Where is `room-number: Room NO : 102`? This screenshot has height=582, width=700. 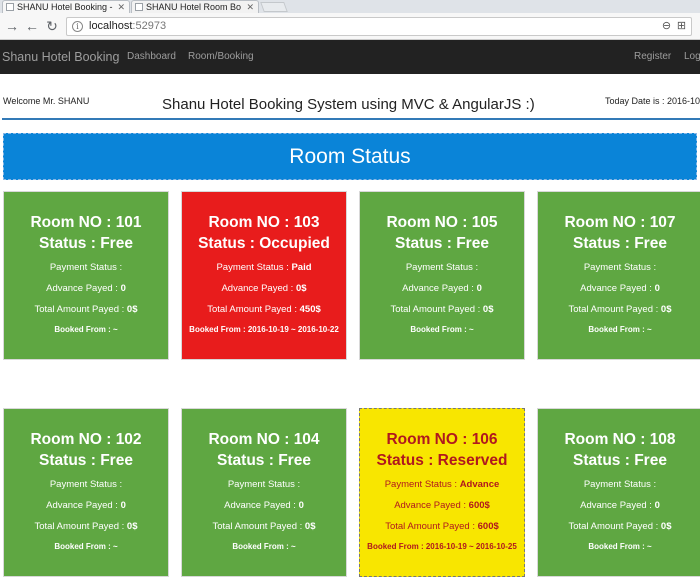 room-number: Room NO : 102 is located at coordinates (86, 439).